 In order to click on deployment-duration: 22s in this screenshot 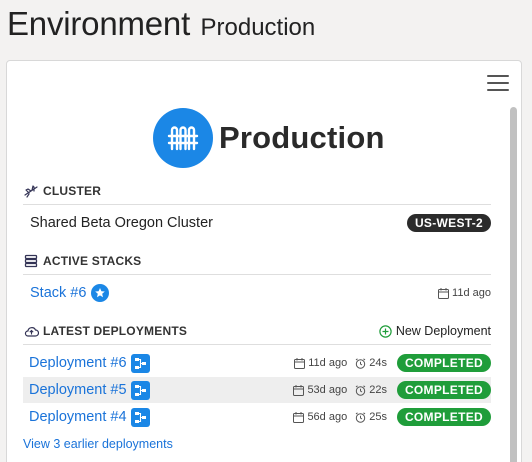, I will do `click(371, 390)`.